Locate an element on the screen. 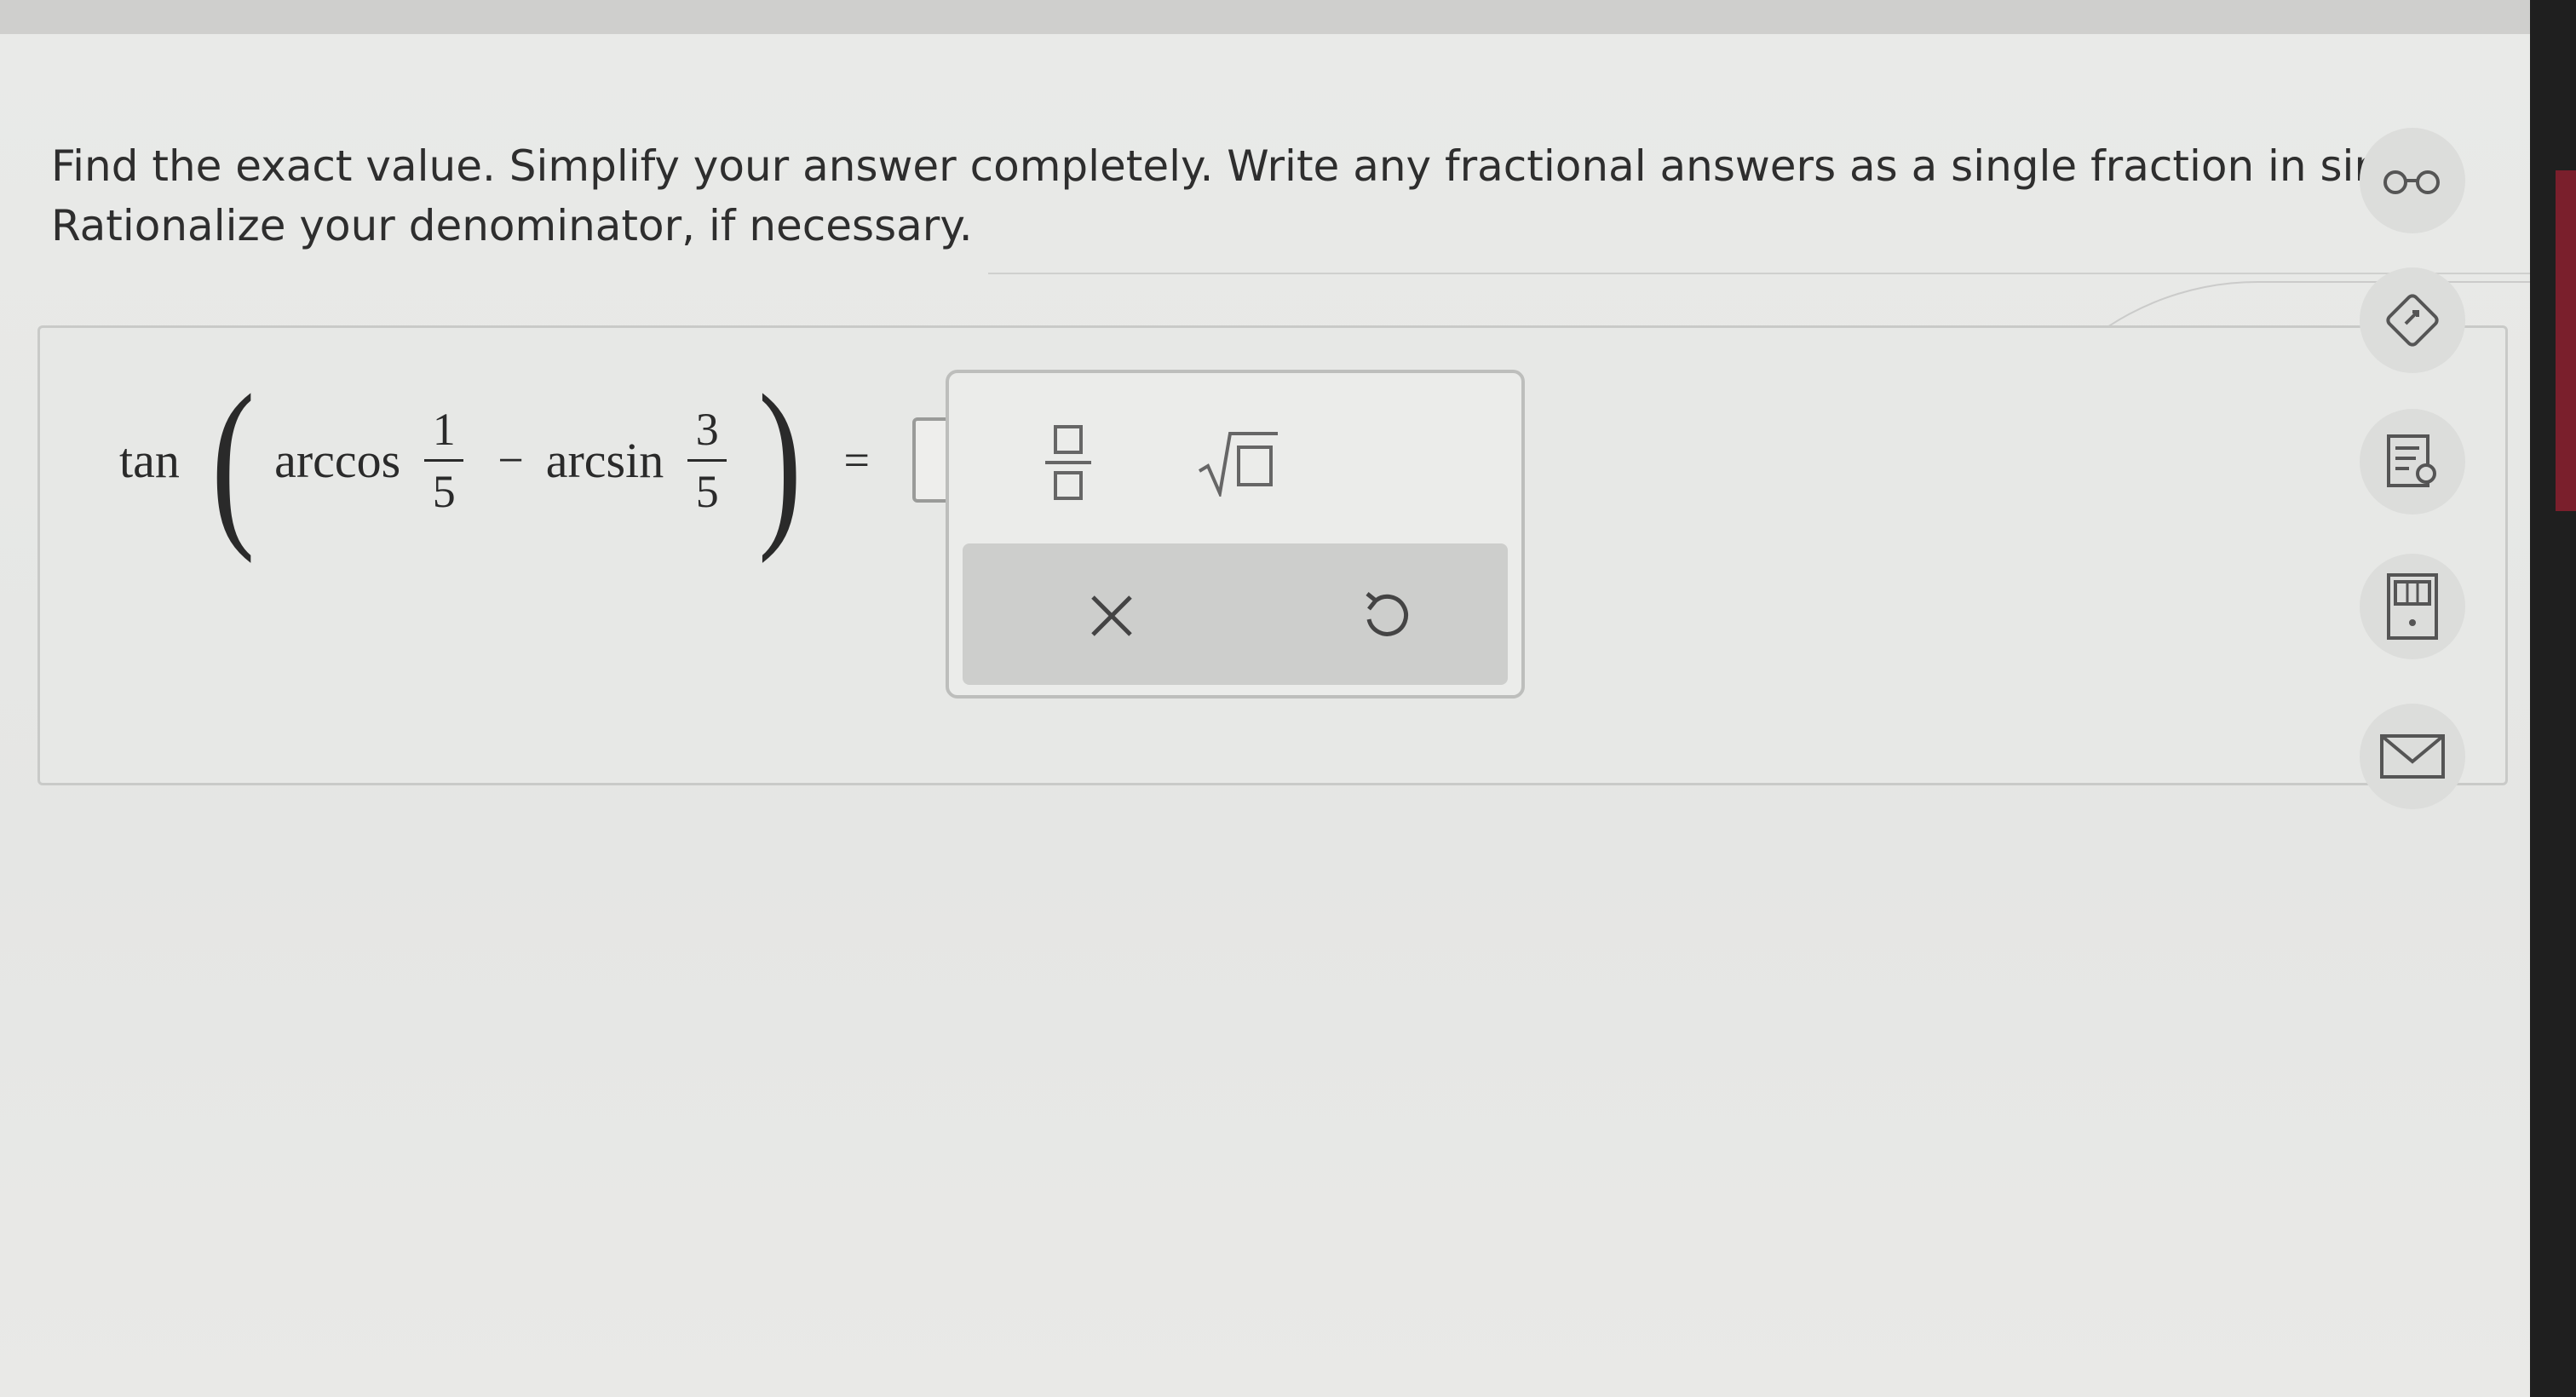 This screenshot has height=1397, width=2576. tan-function: tan is located at coordinates (150, 460).